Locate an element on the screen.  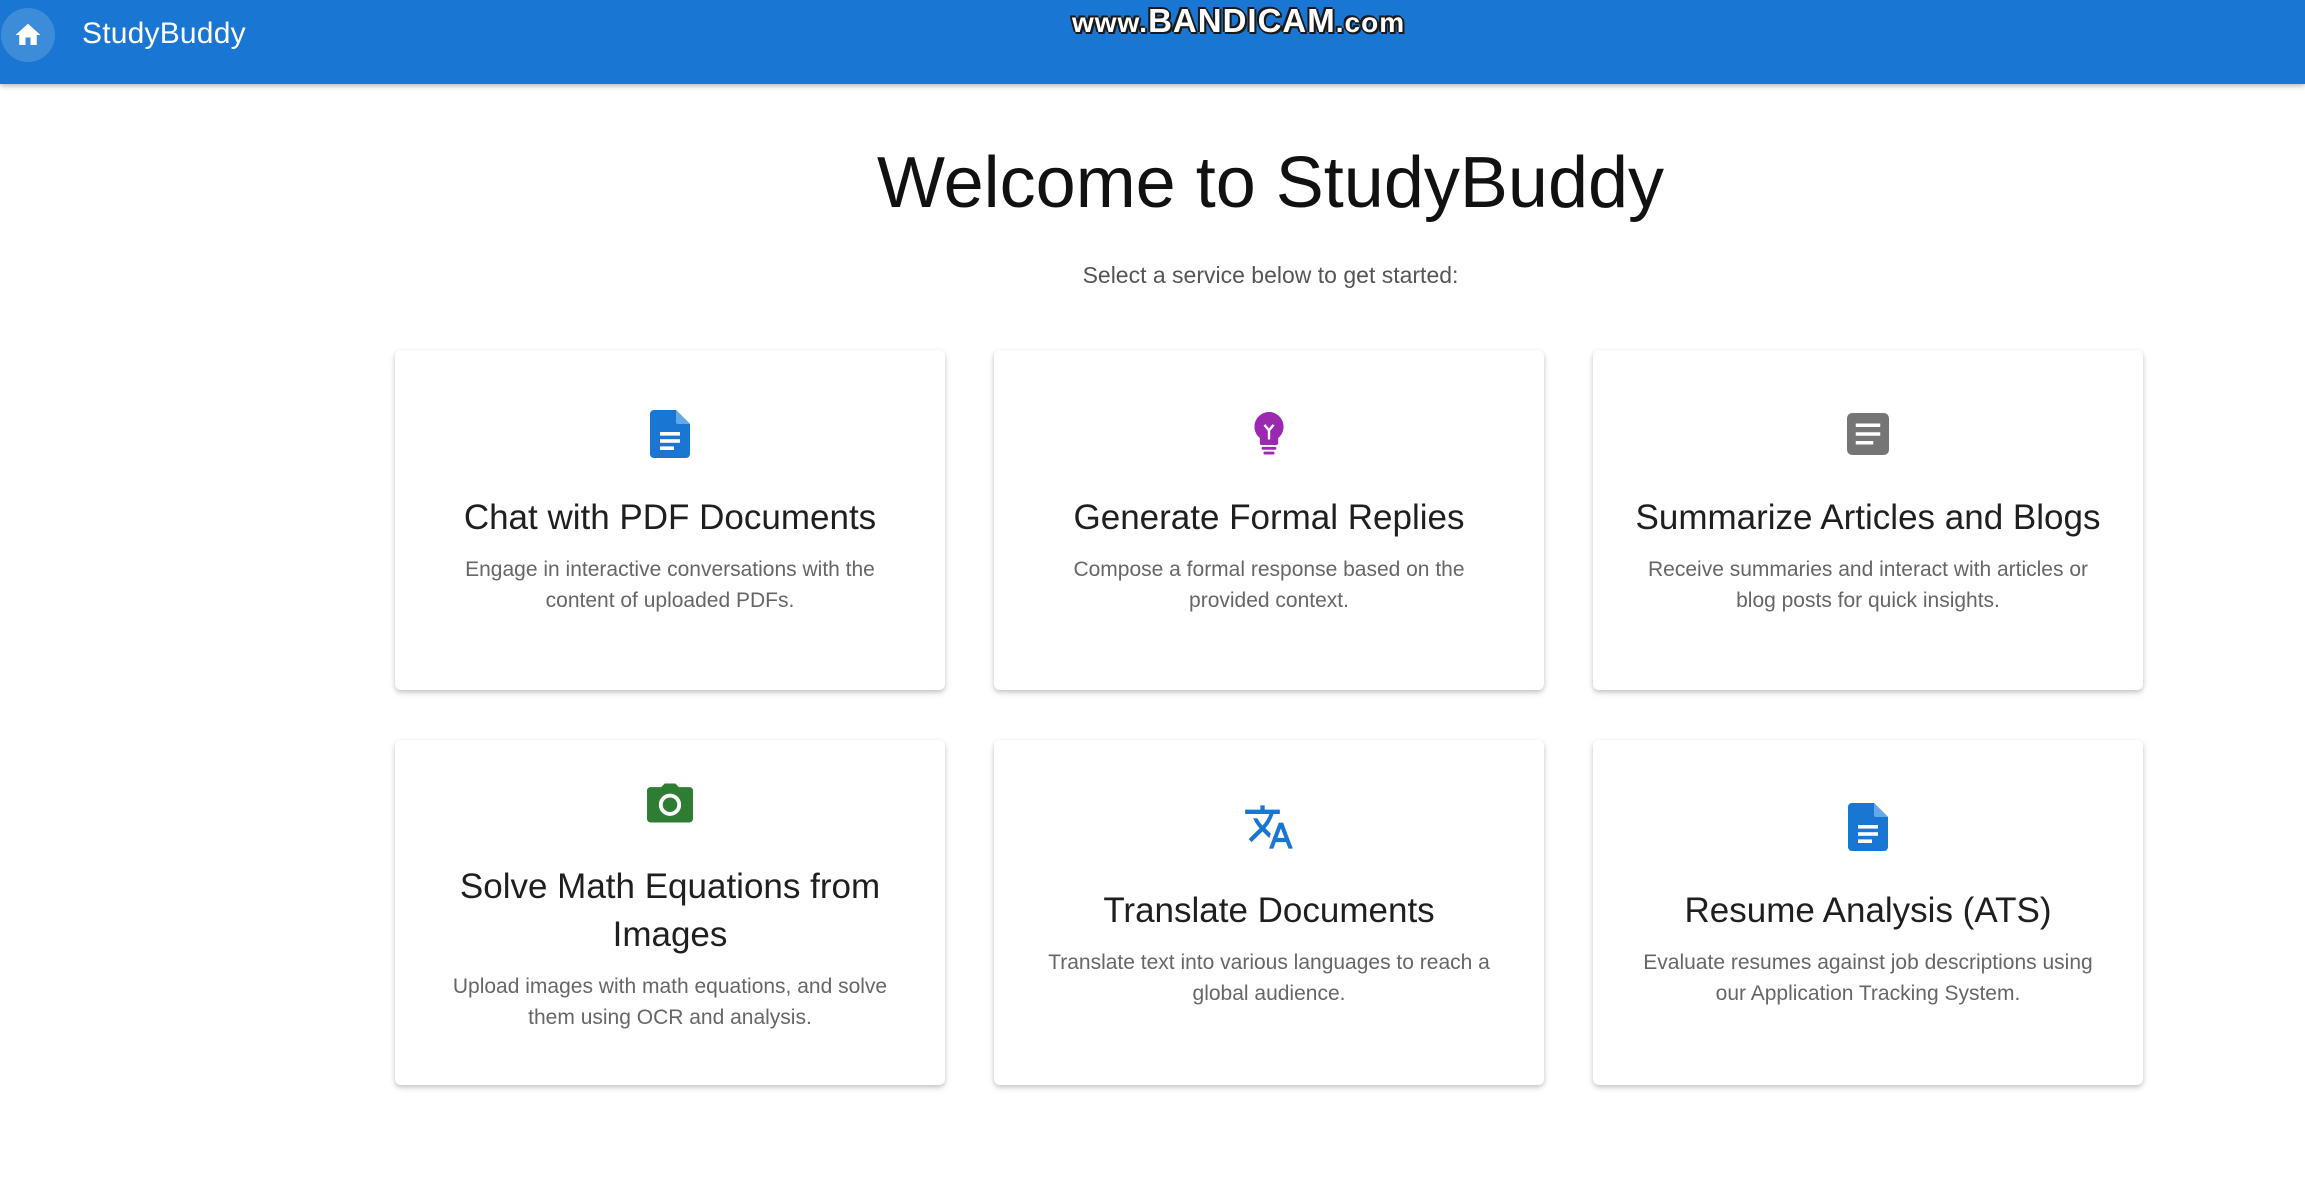
translate-icon is located at coordinates (1269, 827).